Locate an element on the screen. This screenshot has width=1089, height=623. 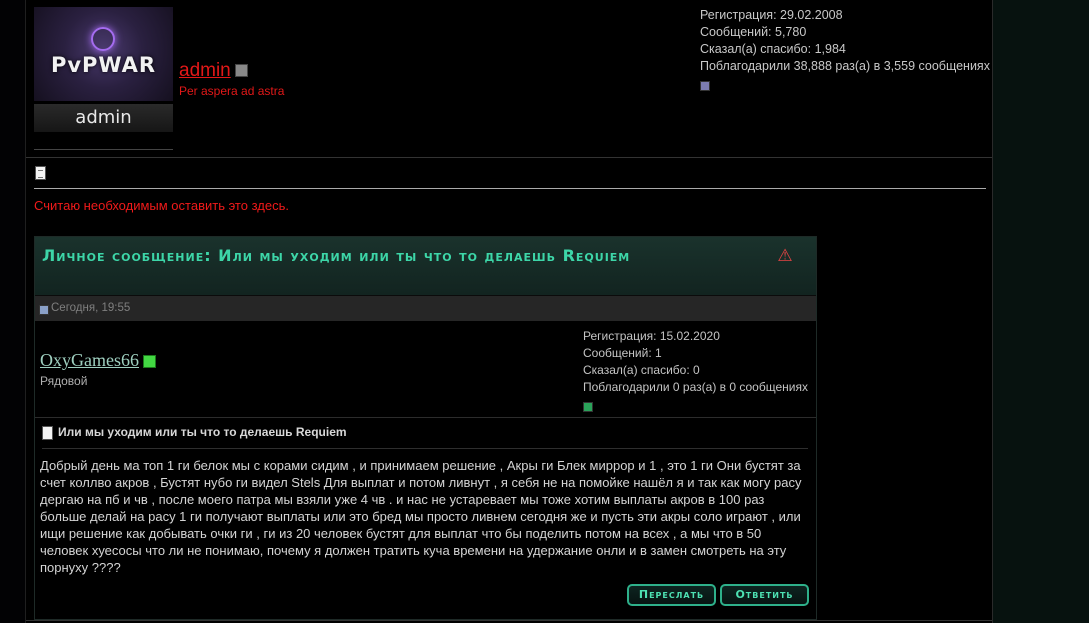
poster-name: admin is located at coordinates (205, 70).